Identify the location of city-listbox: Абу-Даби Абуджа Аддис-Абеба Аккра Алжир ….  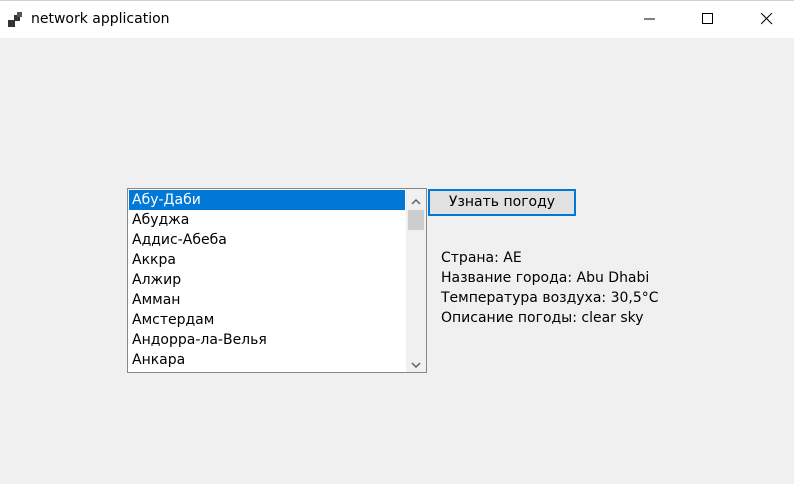
(277, 280).